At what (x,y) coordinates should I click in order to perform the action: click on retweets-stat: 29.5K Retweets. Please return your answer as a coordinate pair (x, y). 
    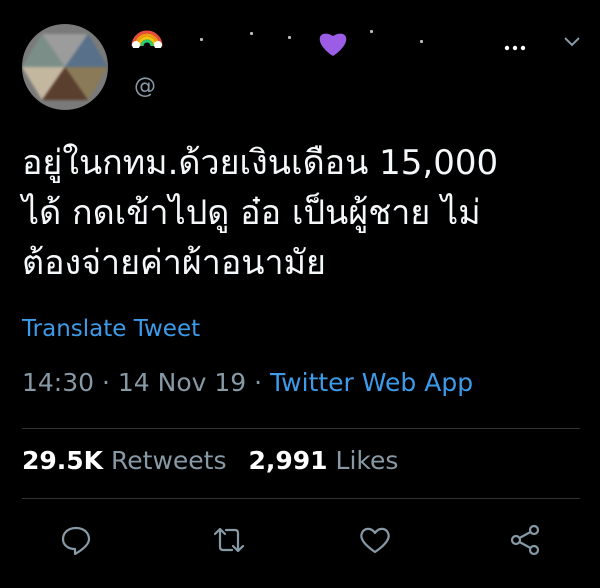
    Looking at the image, I should click on (124, 460).